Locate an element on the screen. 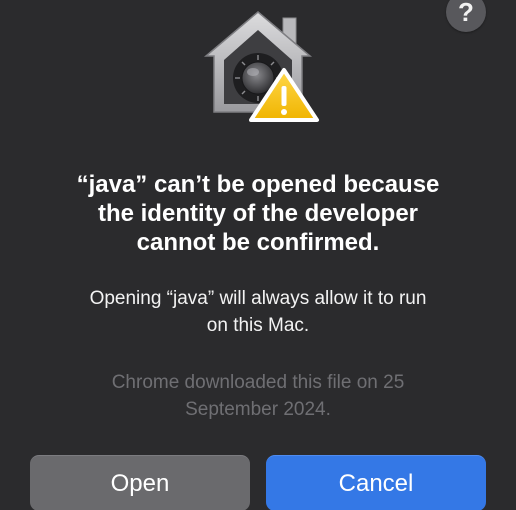 The image size is (516, 510). dialog-title-line: the identity of the developer is located at coordinates (258, 213).